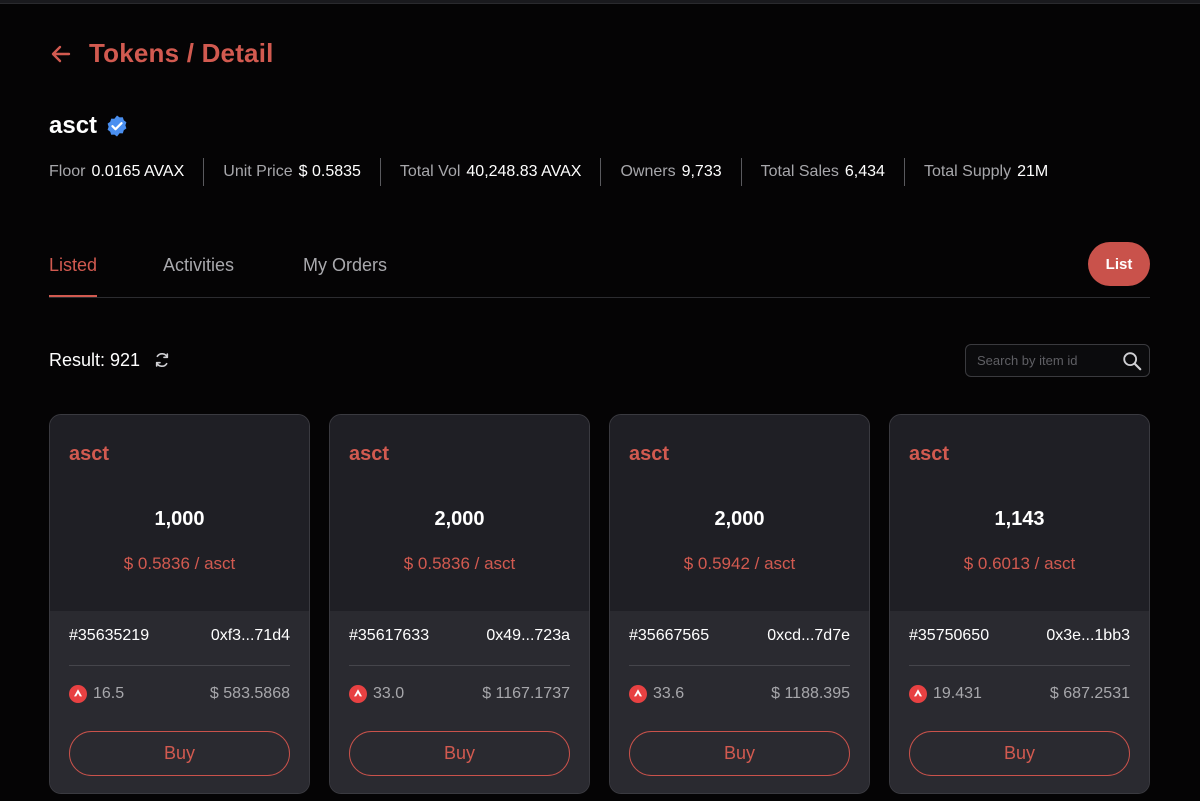  I want to click on page-header: Tokens / Detail, so click(161, 53).